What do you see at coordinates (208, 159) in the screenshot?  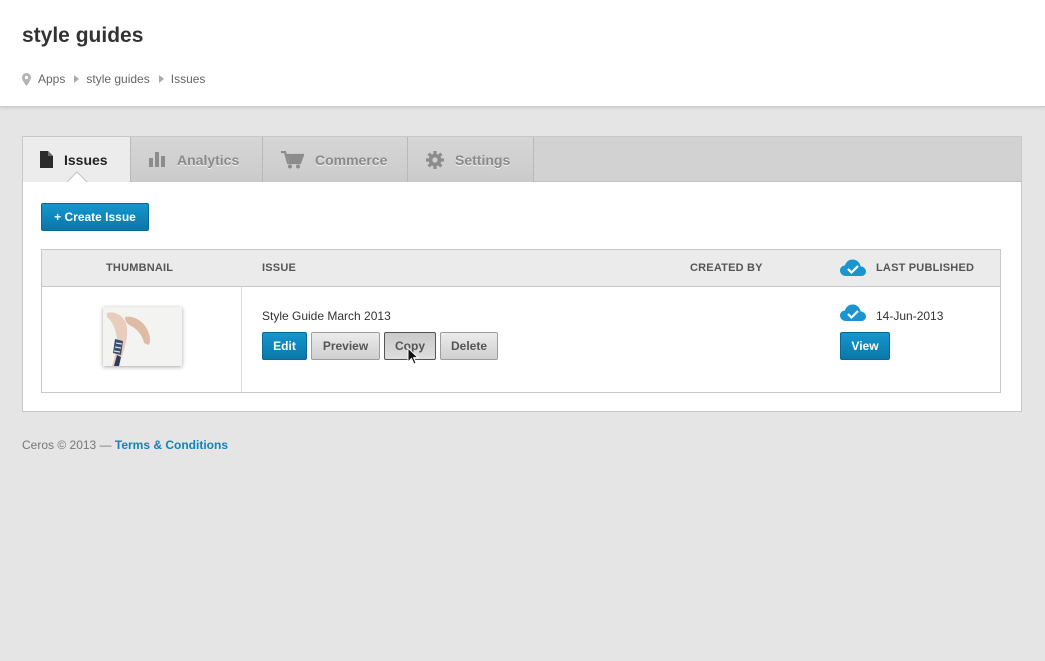 I see `tab-analytics-label: Analytics` at bounding box center [208, 159].